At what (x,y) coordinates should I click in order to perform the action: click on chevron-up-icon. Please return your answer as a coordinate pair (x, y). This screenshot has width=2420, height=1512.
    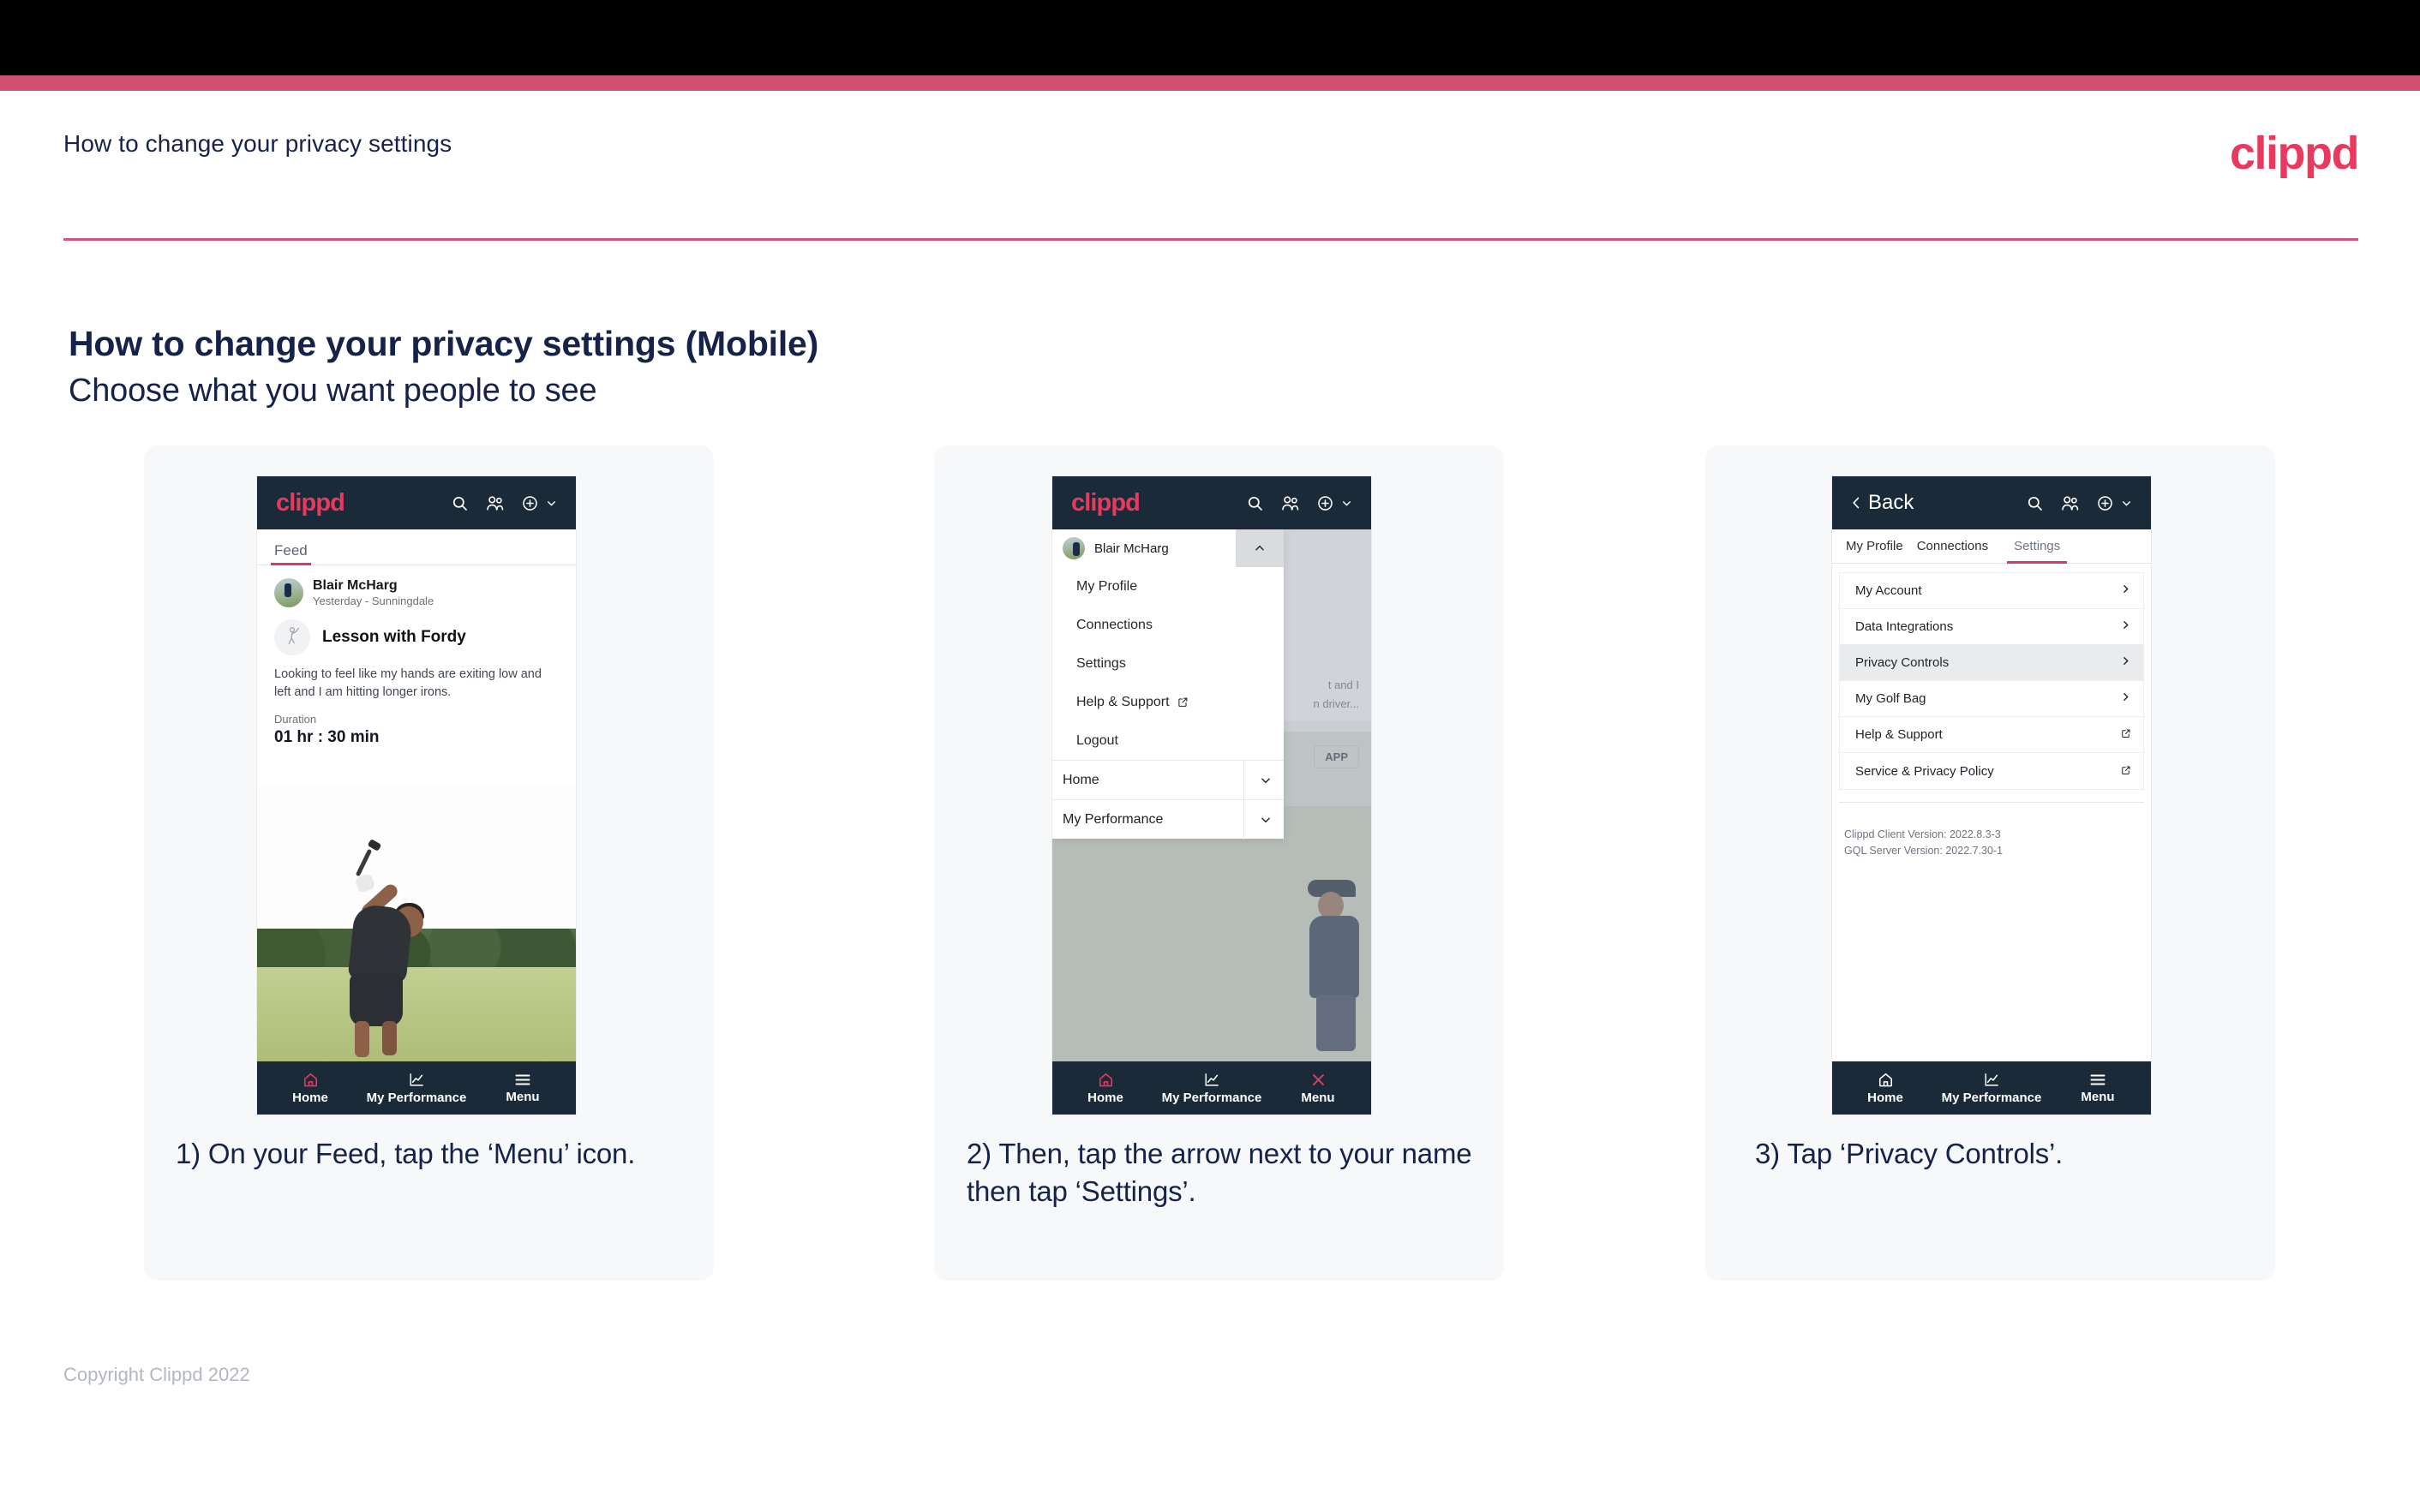
    Looking at the image, I should click on (1259, 548).